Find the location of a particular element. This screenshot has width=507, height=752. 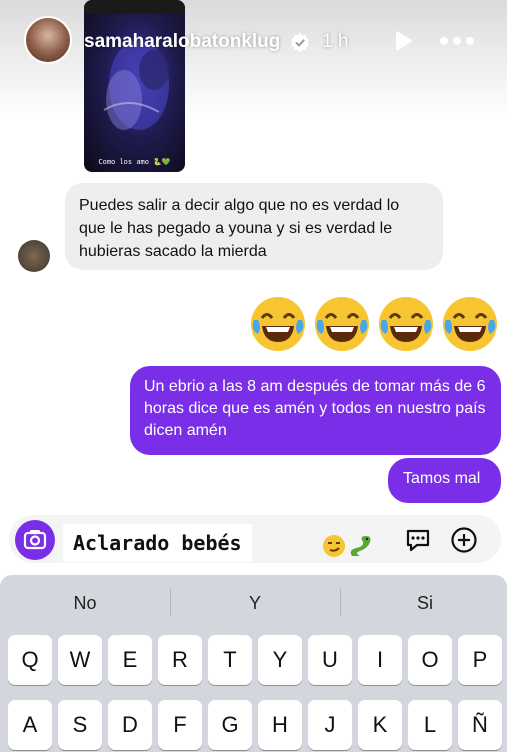

outgoing-message-short: Tamos mal is located at coordinates (444, 480).